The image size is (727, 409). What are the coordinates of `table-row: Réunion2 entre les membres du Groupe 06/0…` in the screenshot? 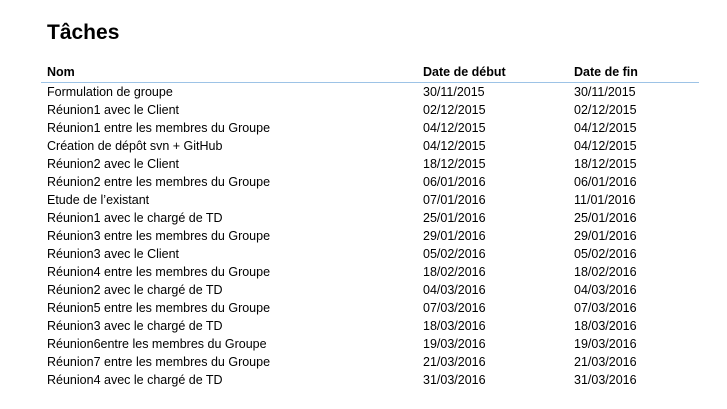 It's located at (370, 182).